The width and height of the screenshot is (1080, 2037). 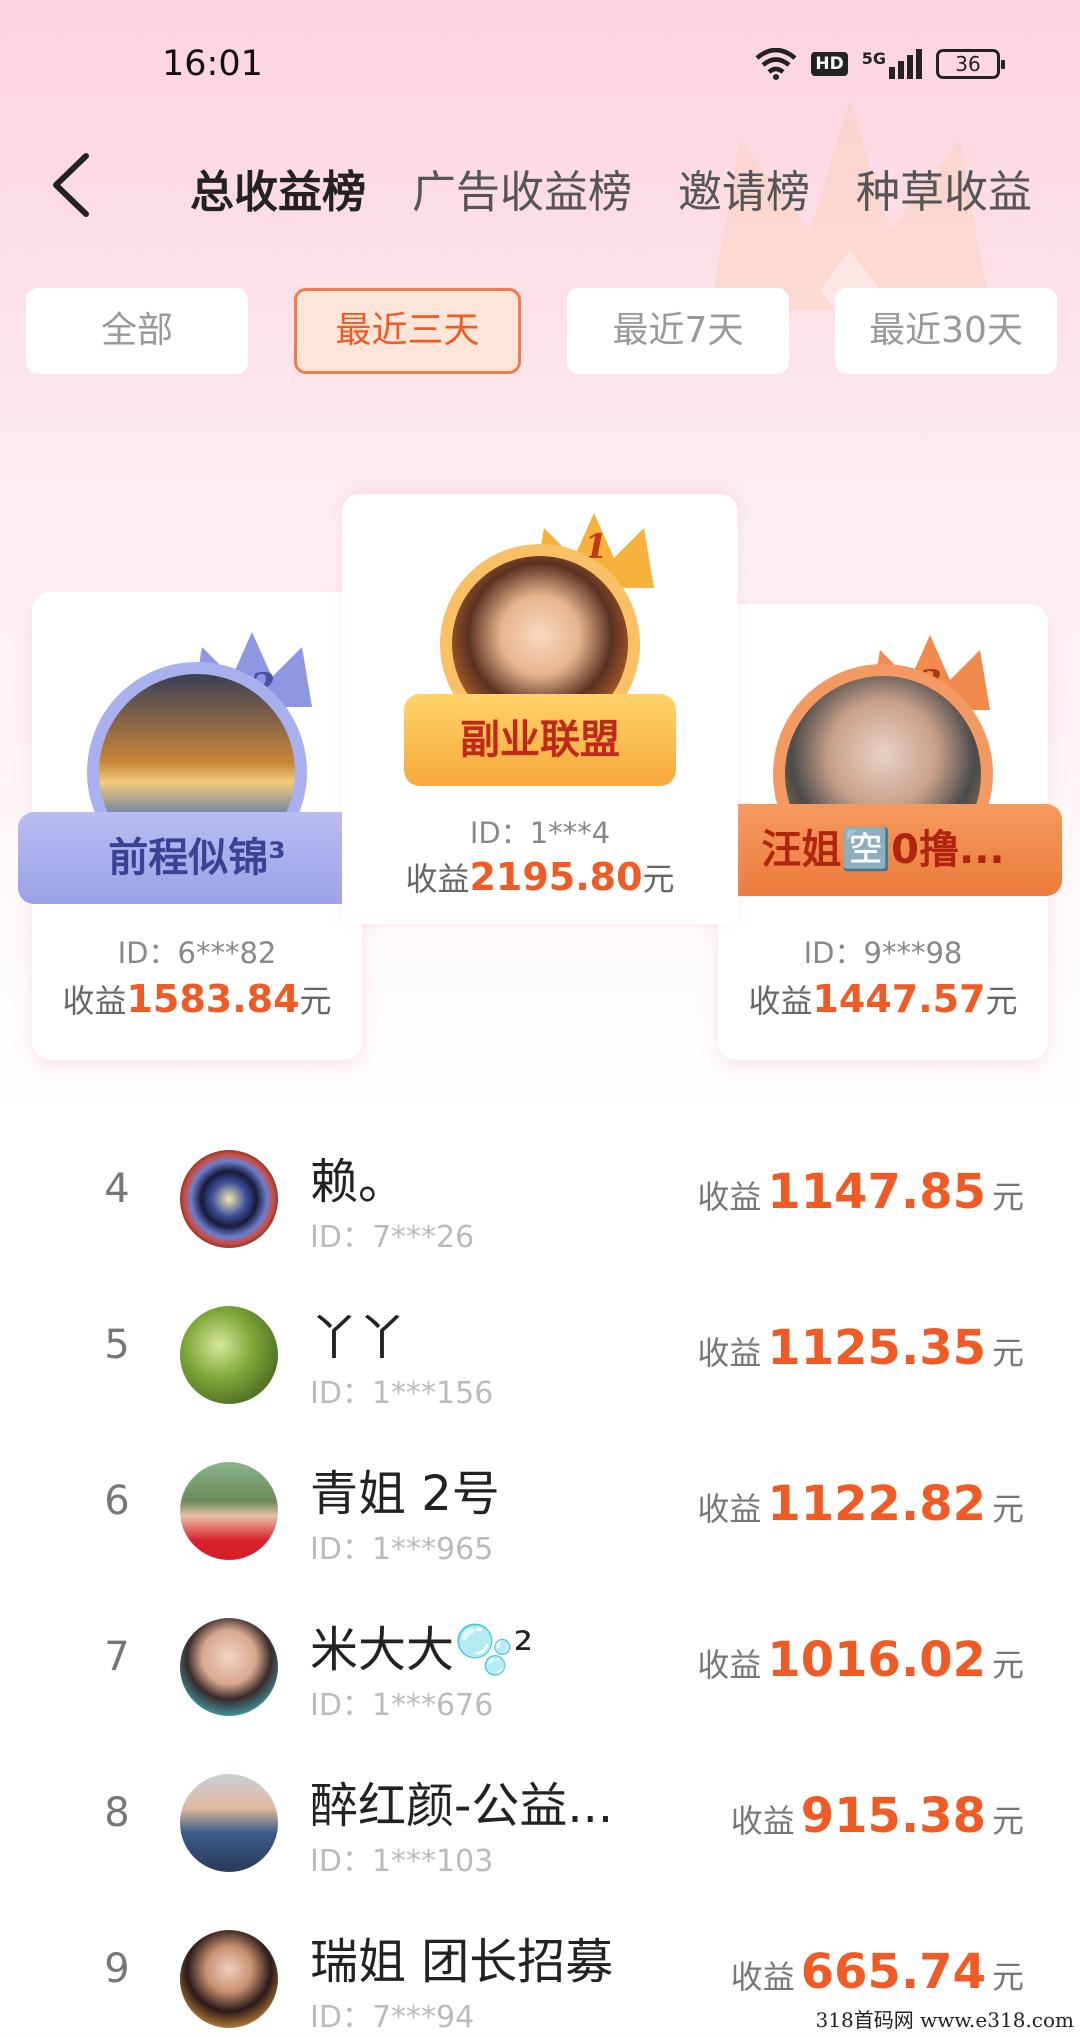 What do you see at coordinates (117, 1345) in the screenshot?
I see `rank-number: 5` at bounding box center [117, 1345].